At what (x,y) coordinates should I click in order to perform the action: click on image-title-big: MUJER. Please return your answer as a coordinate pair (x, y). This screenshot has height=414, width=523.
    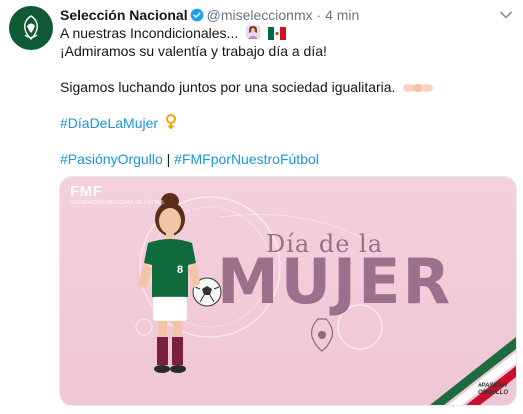
    Looking at the image, I should click on (335, 281).